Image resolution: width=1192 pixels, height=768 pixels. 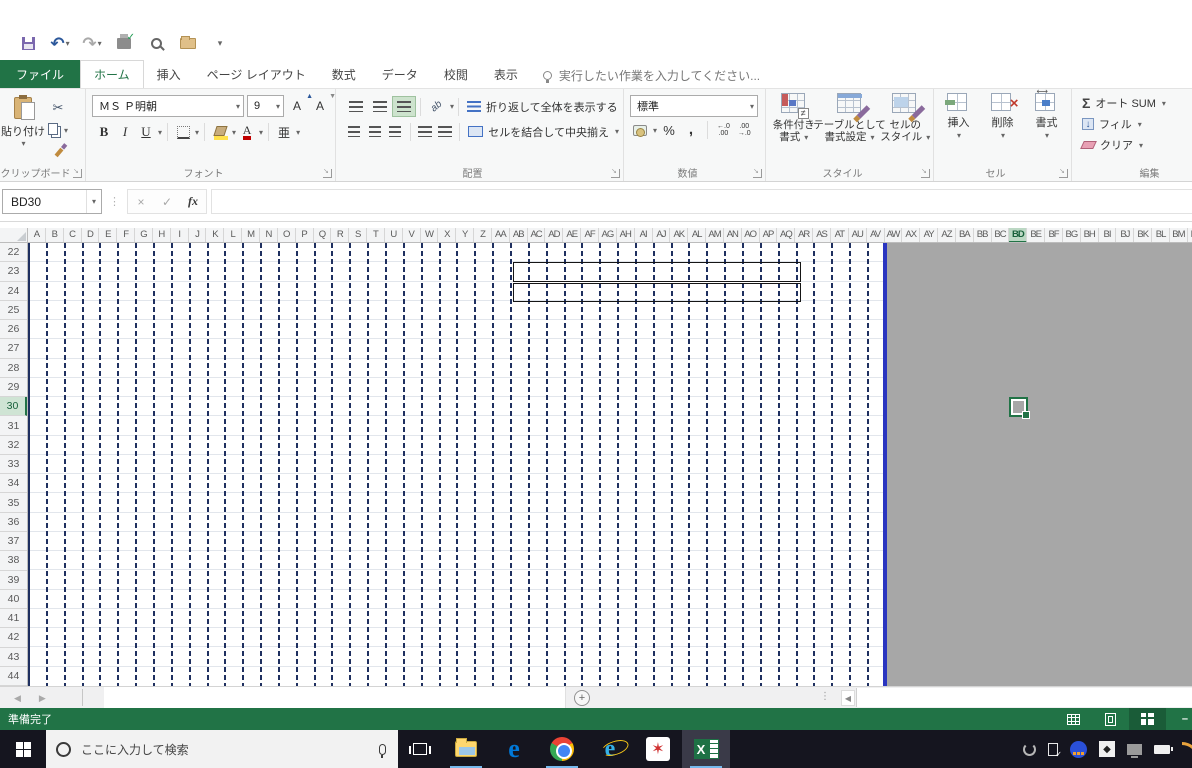 What do you see at coordinates (13, 542) in the screenshot?
I see `row-header-37: 37` at bounding box center [13, 542].